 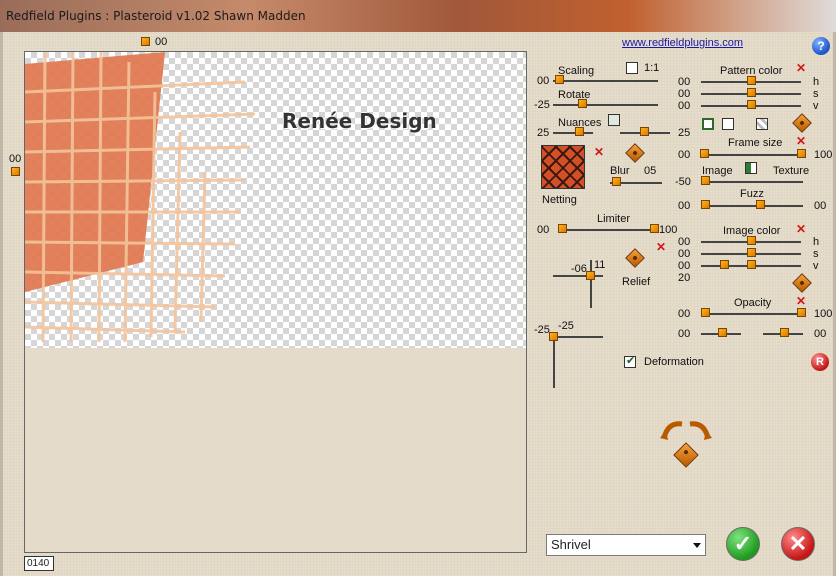 What do you see at coordinates (722, 332) in the screenshot?
I see `opacity-row2-left-handle` at bounding box center [722, 332].